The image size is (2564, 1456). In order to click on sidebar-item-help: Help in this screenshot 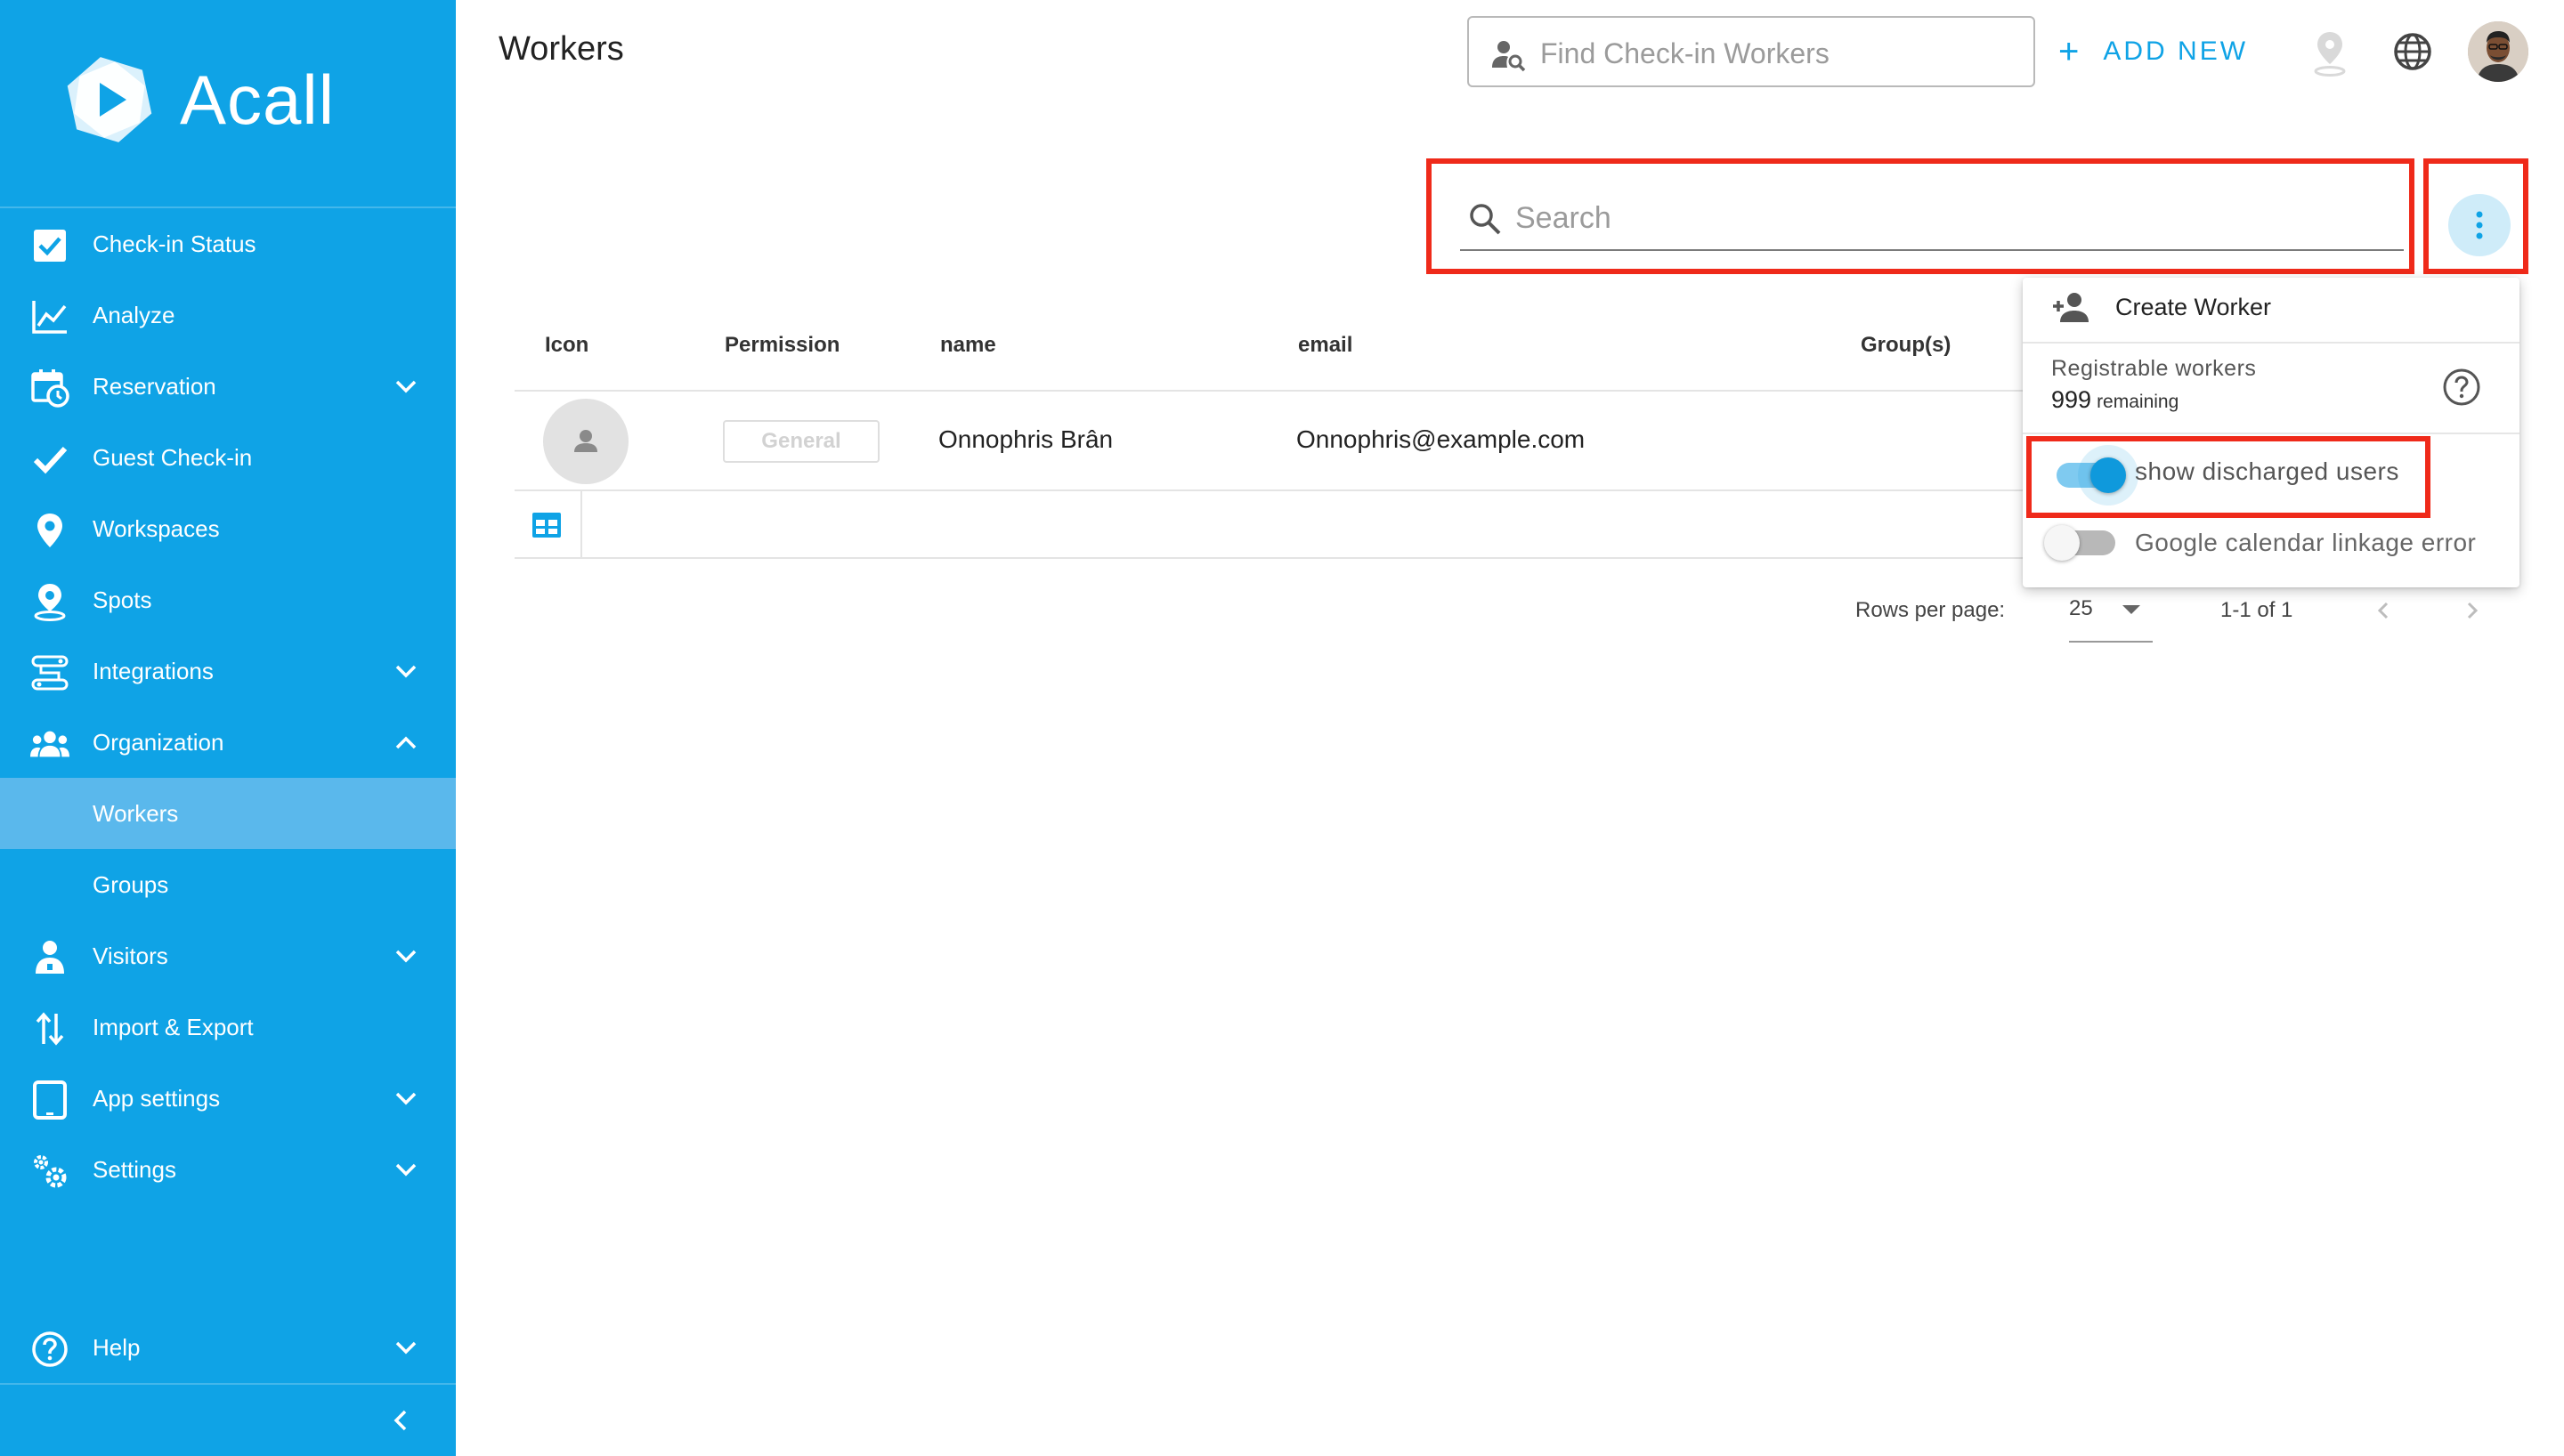, I will do `click(228, 1347)`.